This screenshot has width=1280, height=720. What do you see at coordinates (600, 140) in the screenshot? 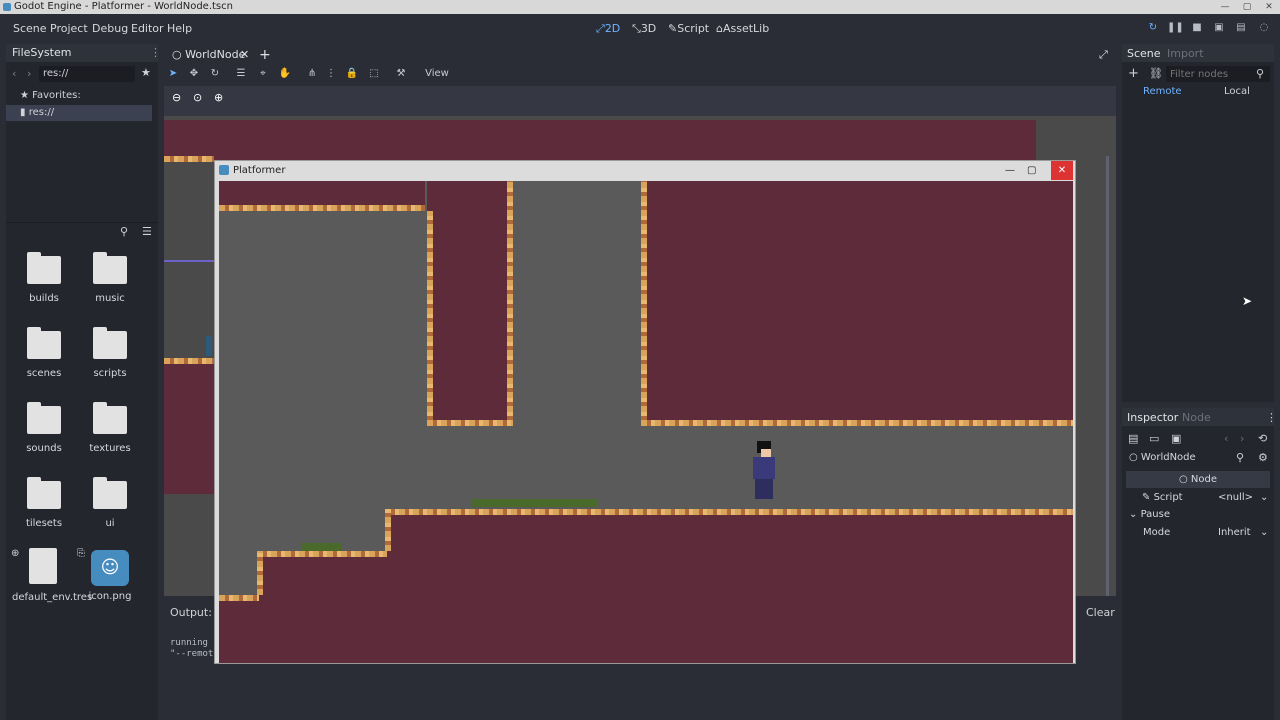
I see `background-tiles` at bounding box center [600, 140].